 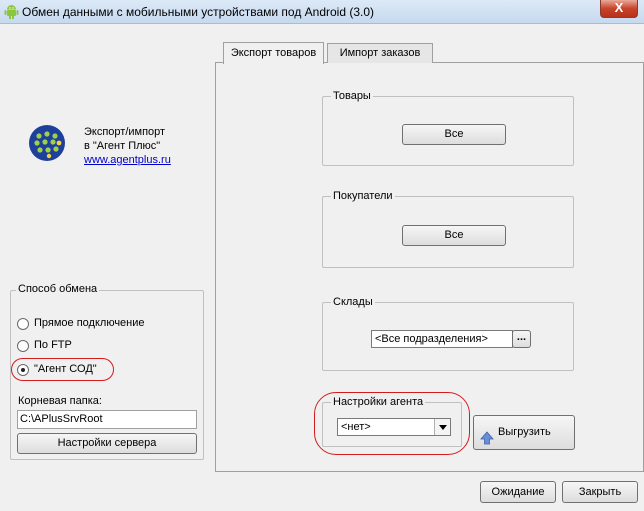 I want to click on upload-button: Выгрузить, so click(x=524, y=432).